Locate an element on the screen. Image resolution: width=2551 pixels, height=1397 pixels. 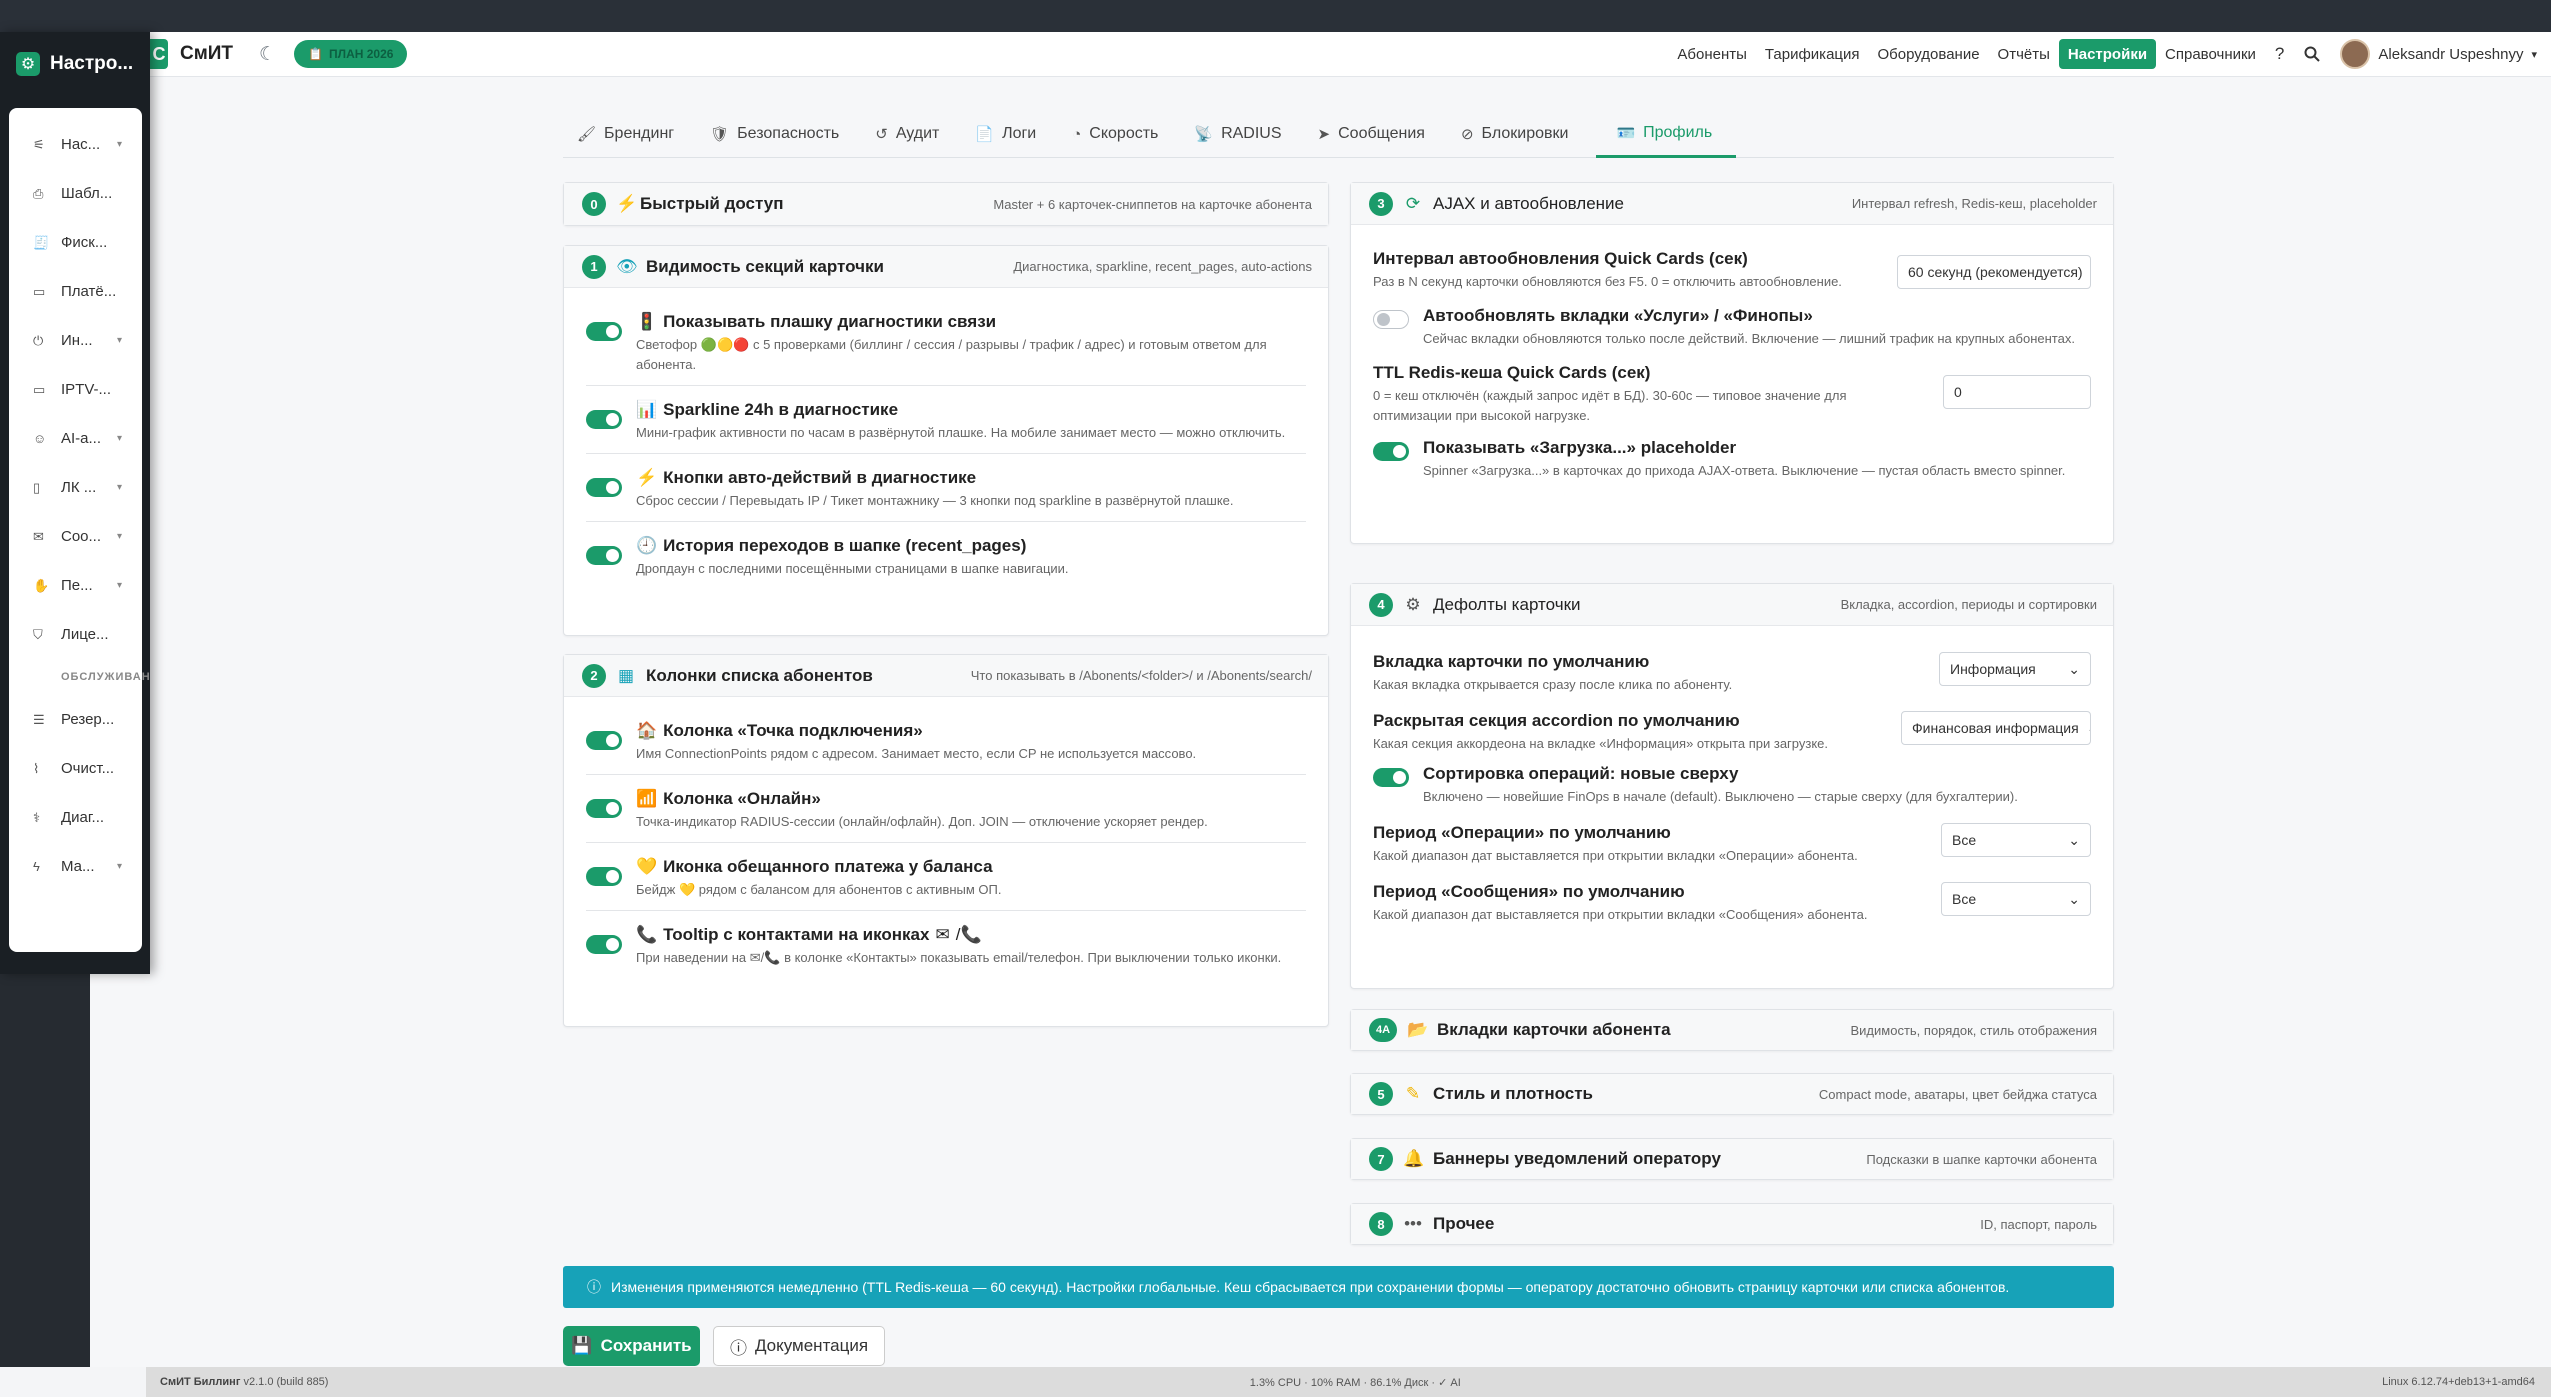
folder-open-icon: 📂 is located at coordinates (1418, 1029).